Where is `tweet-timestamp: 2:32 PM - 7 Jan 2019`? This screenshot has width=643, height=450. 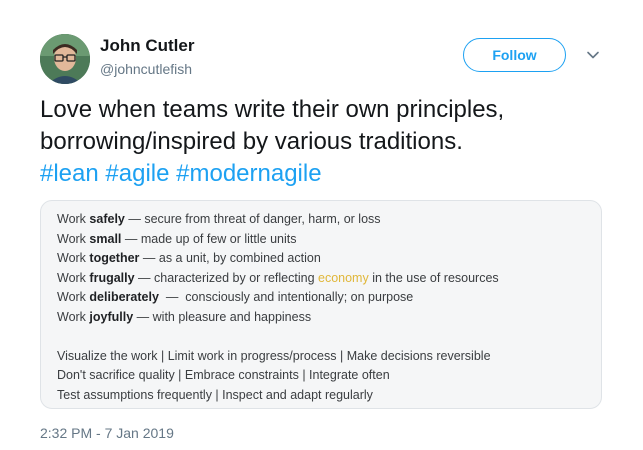
tweet-timestamp: 2:32 PM - 7 Jan 2019 is located at coordinates (107, 433).